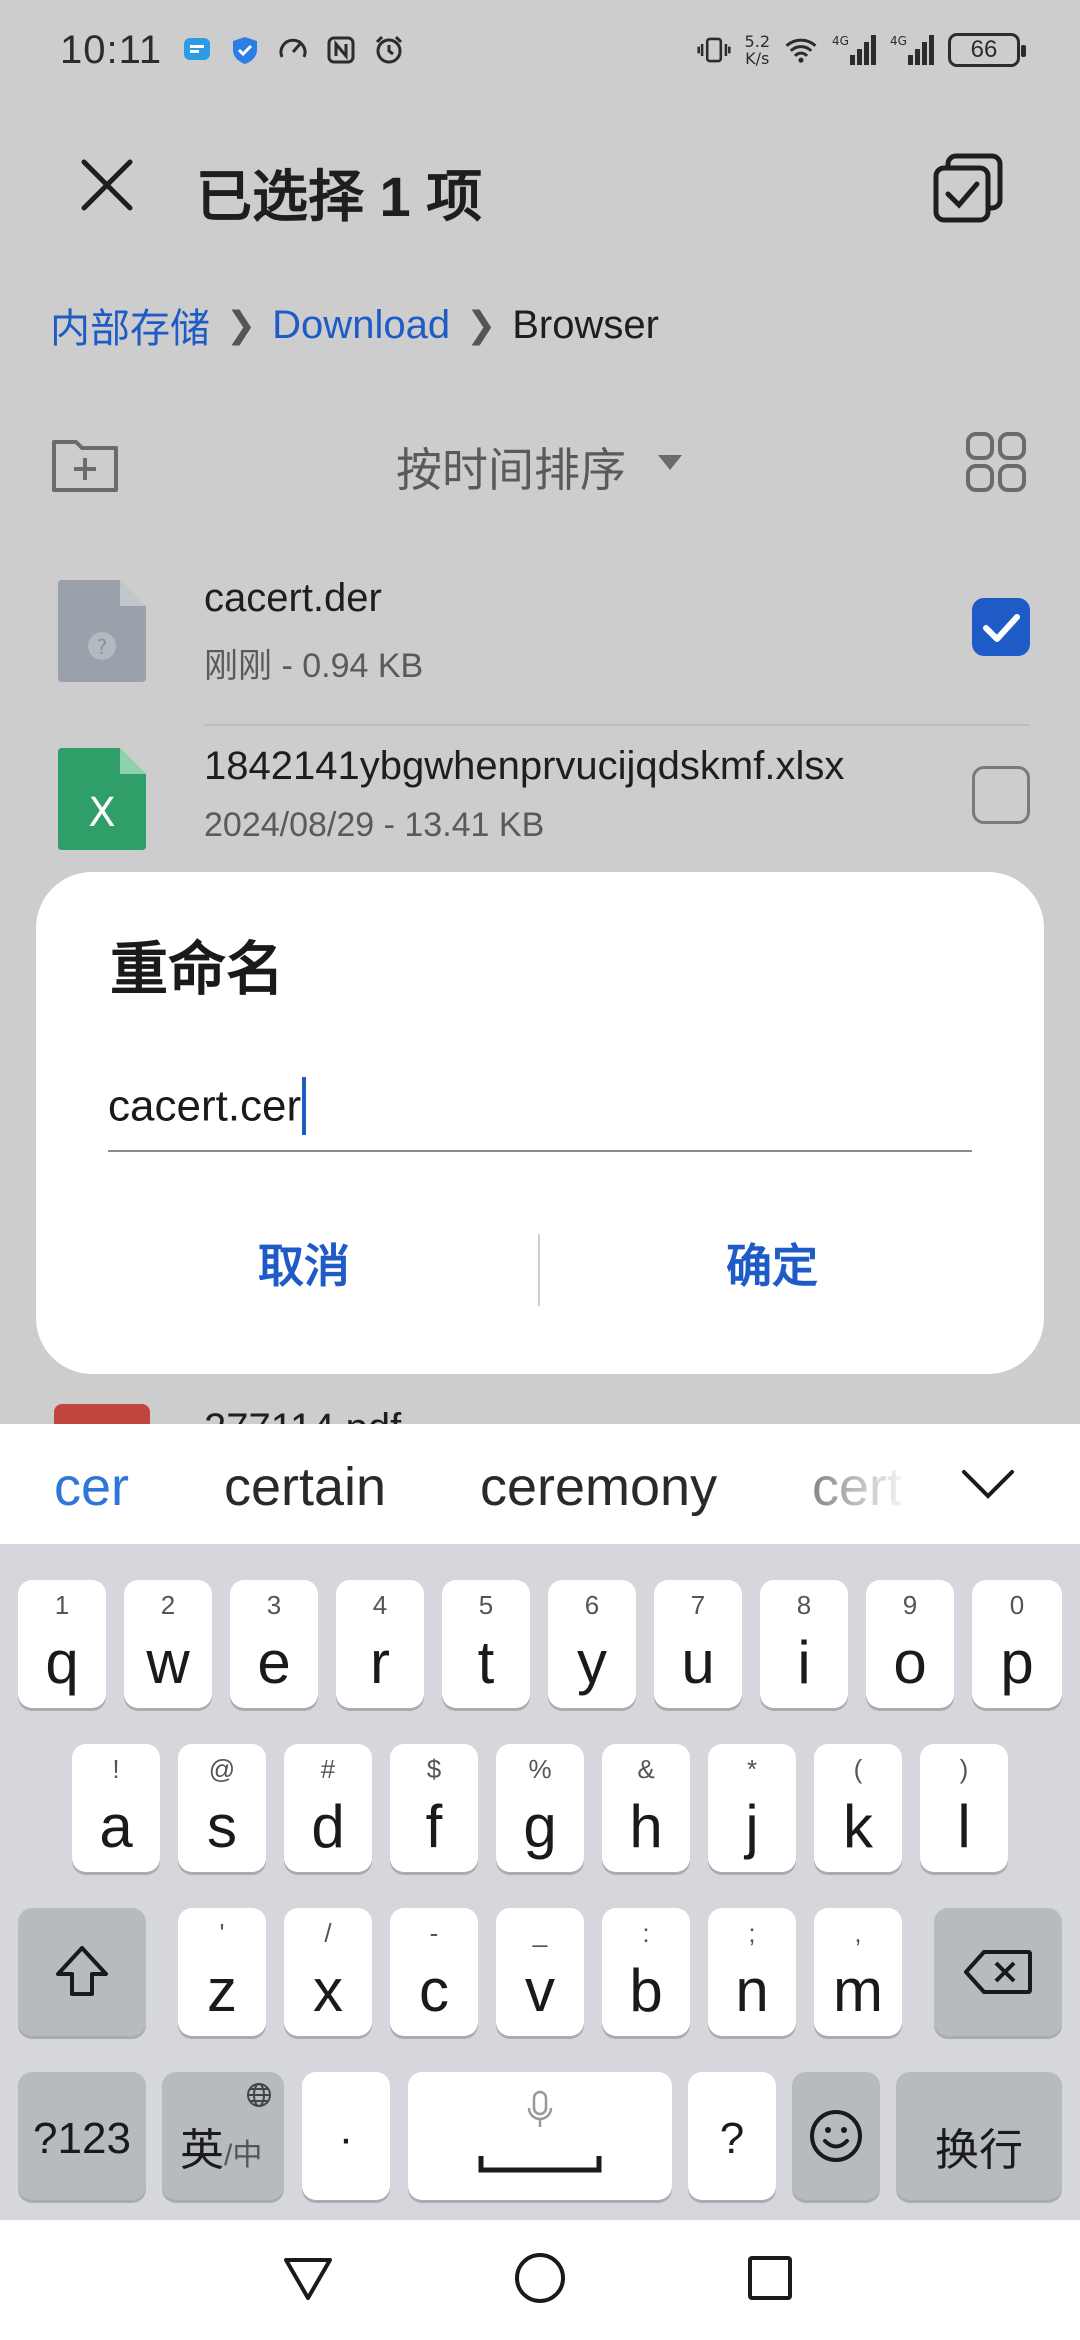  I want to click on new-folder-icon, so click(85, 464).